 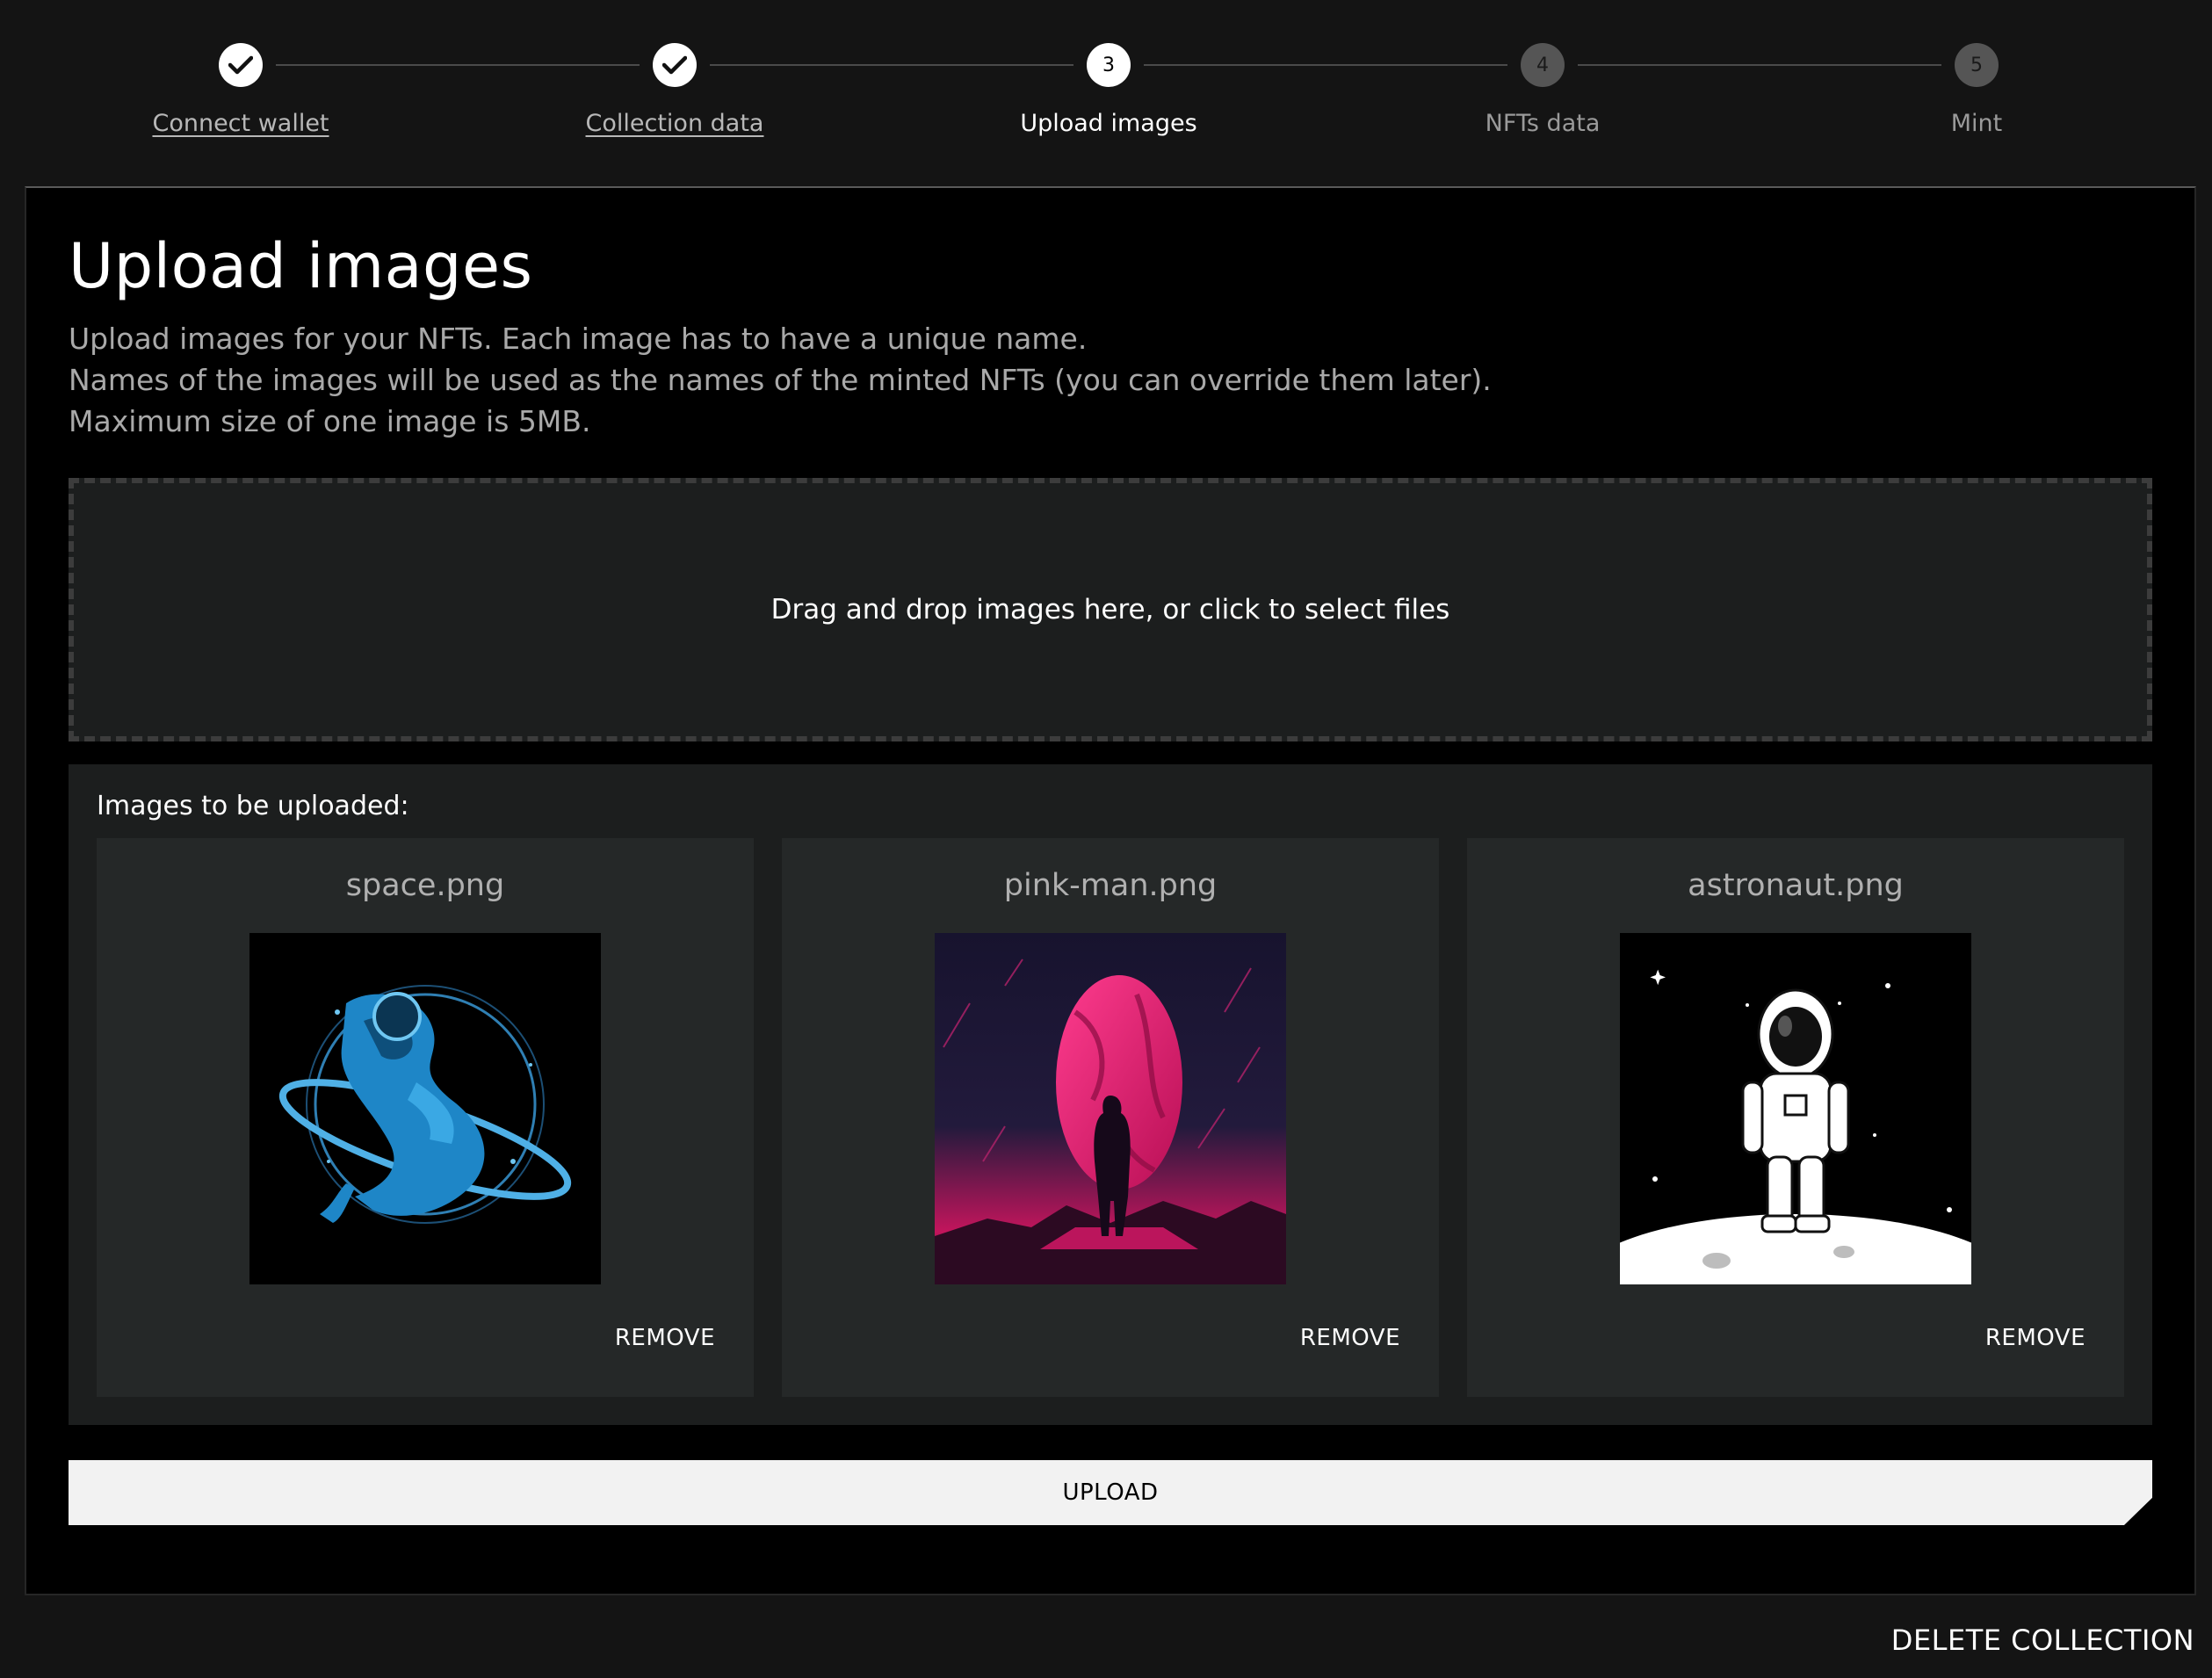 What do you see at coordinates (1108, 90) in the screenshot?
I see `step-upload-images: 3 Upload images` at bounding box center [1108, 90].